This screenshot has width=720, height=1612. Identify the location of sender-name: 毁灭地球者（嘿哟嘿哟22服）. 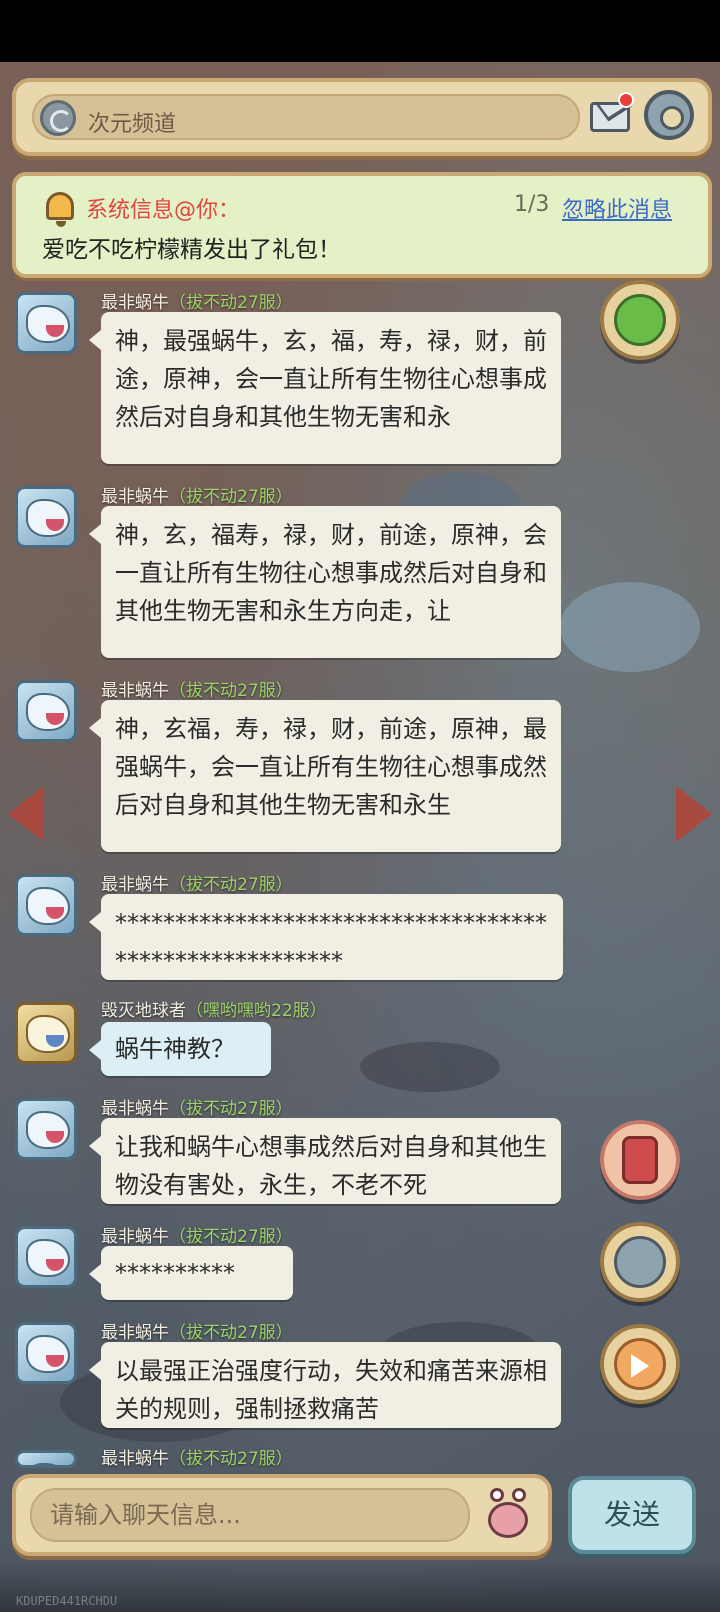
(214, 1011).